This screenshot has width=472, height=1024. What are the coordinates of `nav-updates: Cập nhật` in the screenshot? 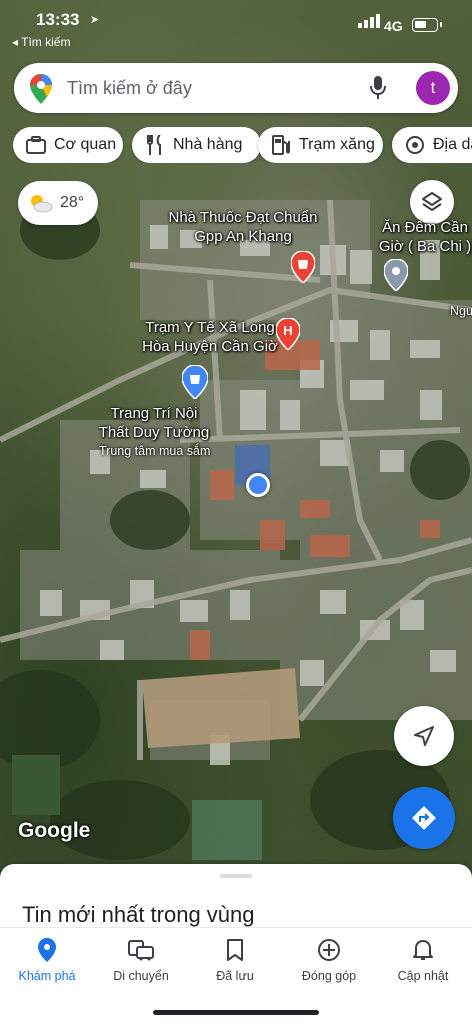 It's located at (423, 959).